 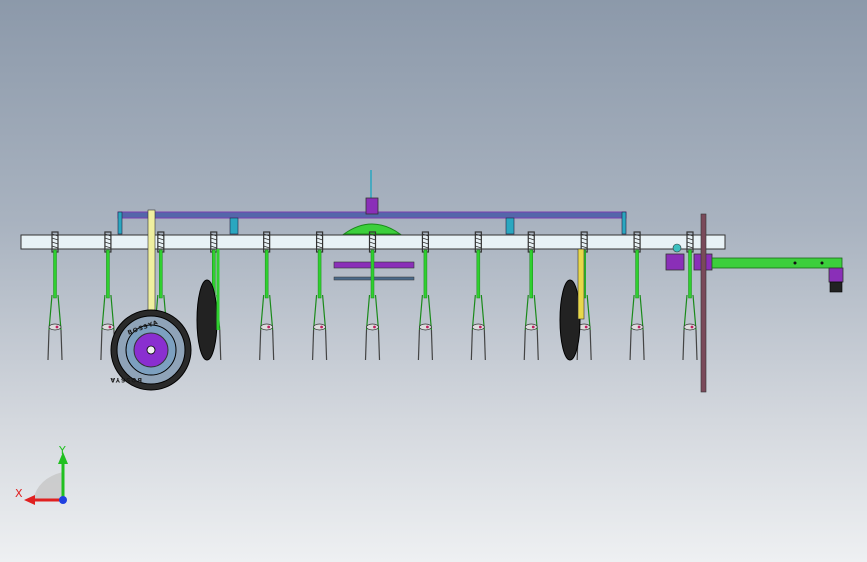 What do you see at coordinates (151, 350) in the screenshot?
I see `hub-cap` at bounding box center [151, 350].